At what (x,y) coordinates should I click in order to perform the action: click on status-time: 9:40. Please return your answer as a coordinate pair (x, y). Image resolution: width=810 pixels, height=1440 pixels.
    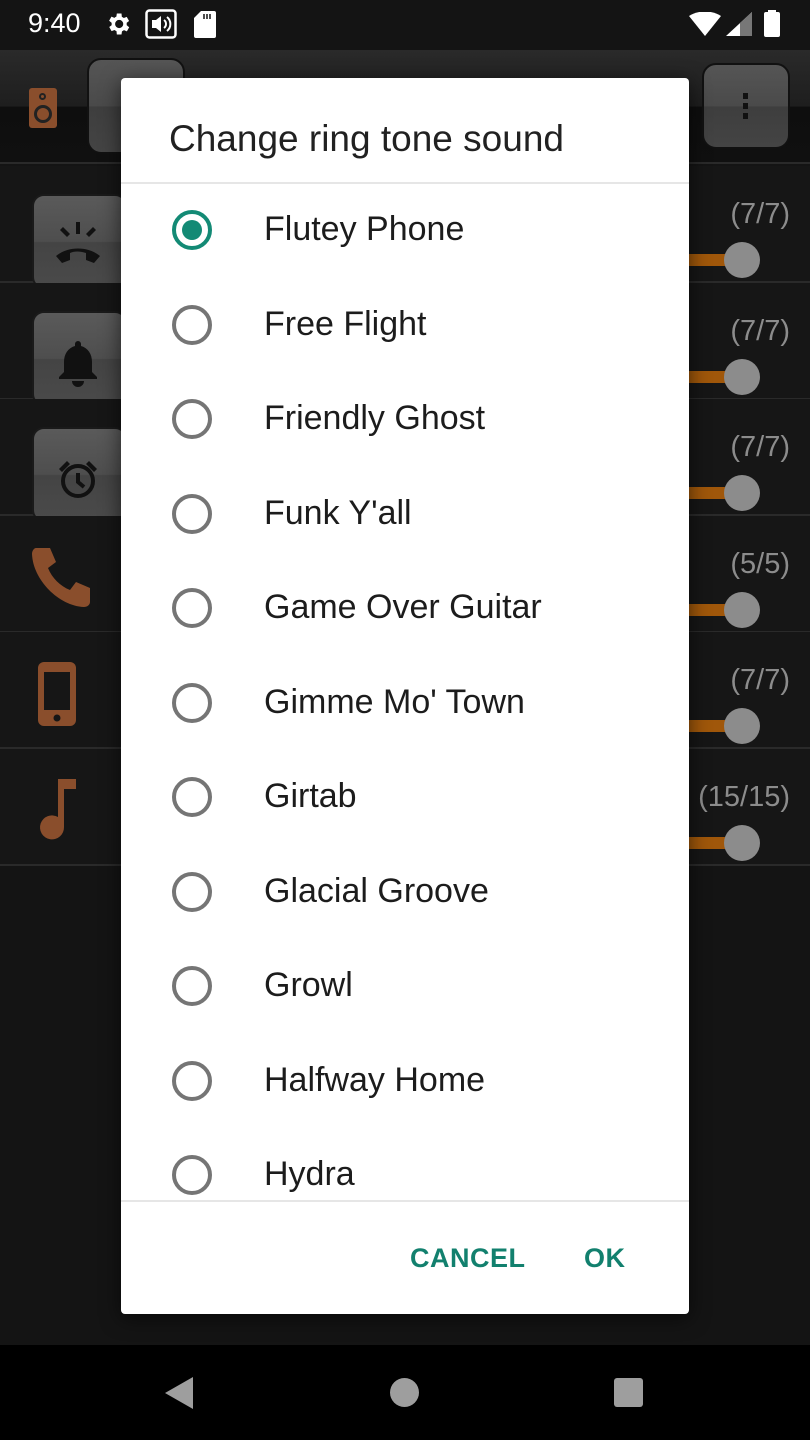
    Looking at the image, I should click on (54, 23).